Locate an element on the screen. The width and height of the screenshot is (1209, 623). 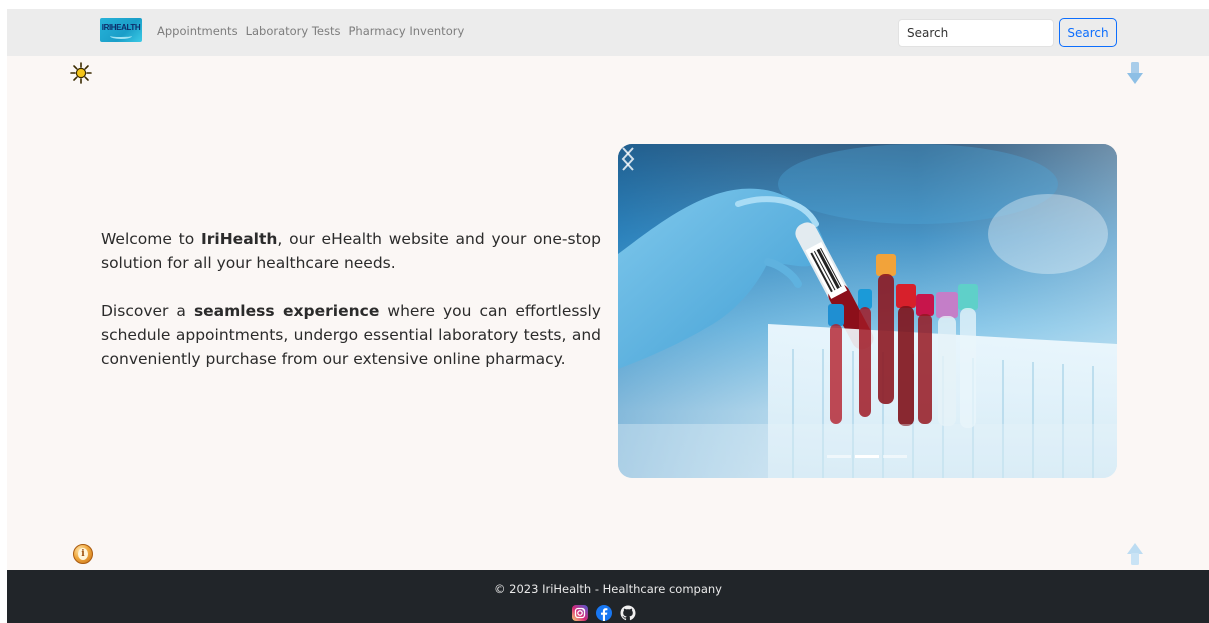
info-icon: i is located at coordinates (83, 554).